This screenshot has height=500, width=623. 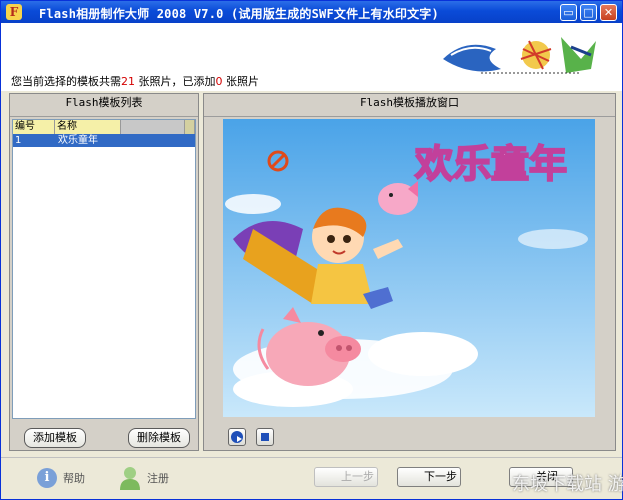 I want to click on site-watermark: 东坡下载站 游网, so click(x=567, y=484).